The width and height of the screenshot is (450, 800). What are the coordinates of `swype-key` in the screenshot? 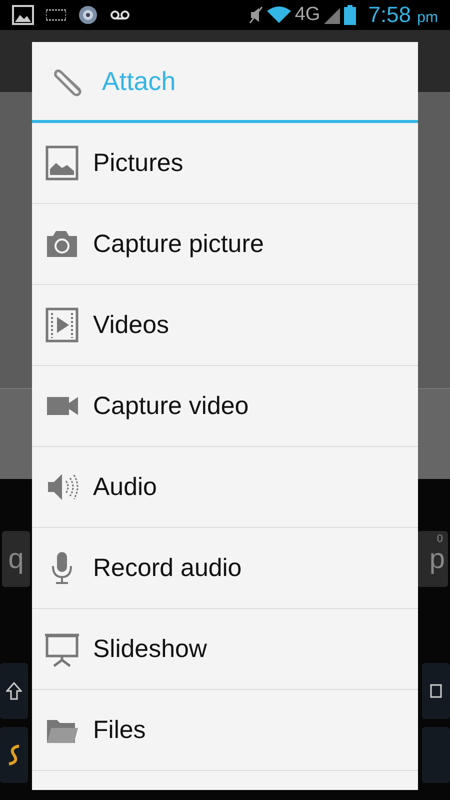 It's located at (14, 755).